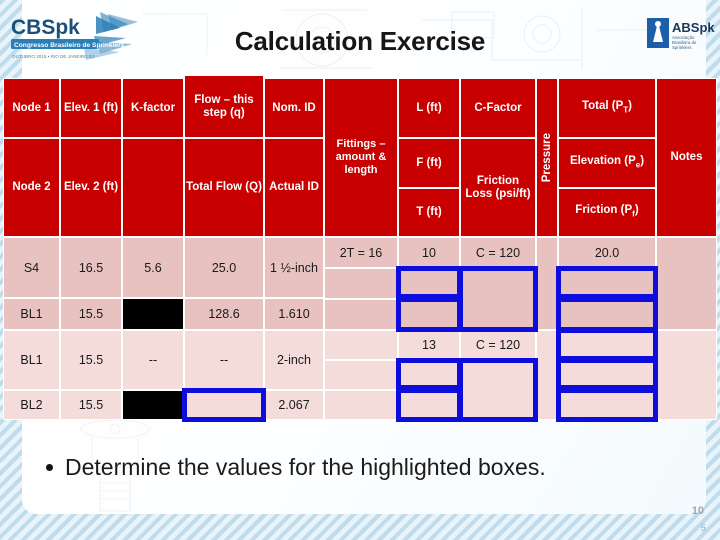 The image size is (720, 540). What do you see at coordinates (91, 108) in the screenshot?
I see `header-elev1: Elev. 1 (ft)` at bounding box center [91, 108].